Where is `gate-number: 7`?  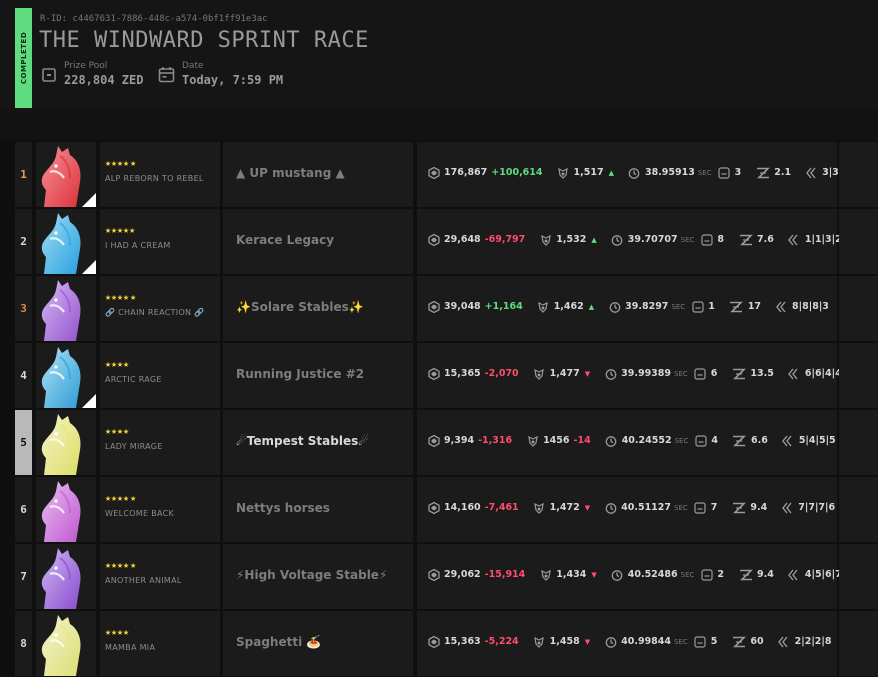 gate-number: 7 is located at coordinates (714, 507).